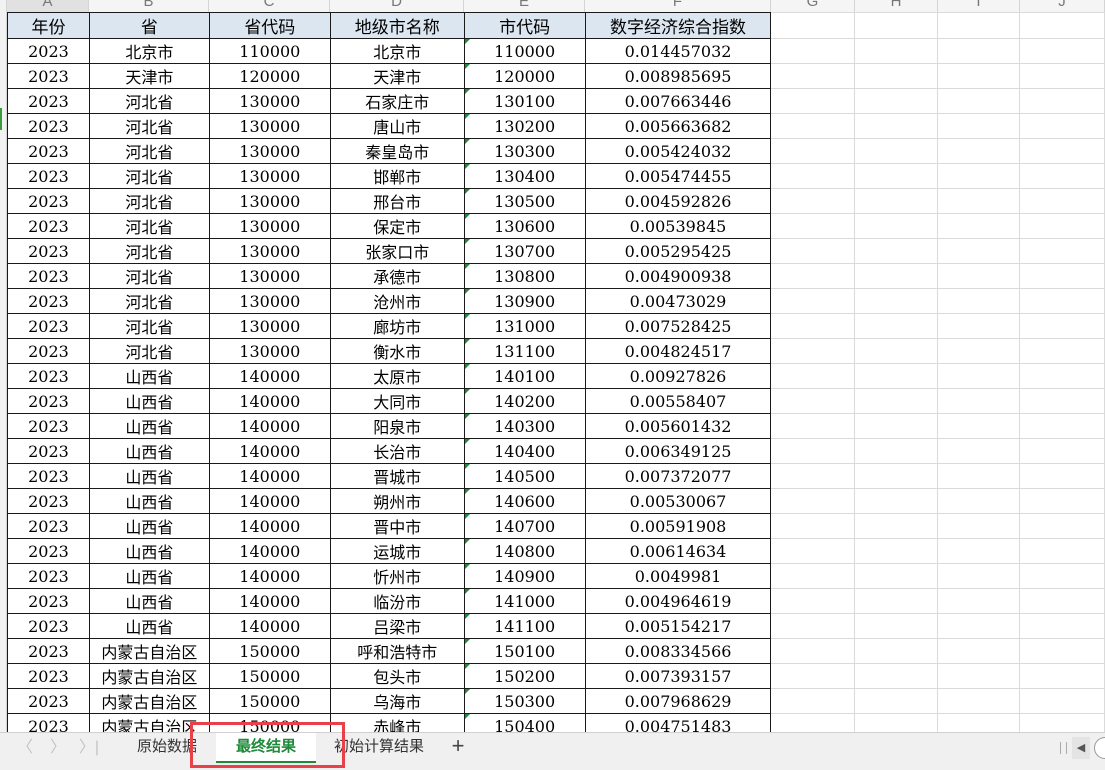 Image resolution: width=1105 pixels, height=770 pixels. Describe the element at coordinates (678, 426) in the screenshot. I see `table-cell: 0.005601432` at that location.